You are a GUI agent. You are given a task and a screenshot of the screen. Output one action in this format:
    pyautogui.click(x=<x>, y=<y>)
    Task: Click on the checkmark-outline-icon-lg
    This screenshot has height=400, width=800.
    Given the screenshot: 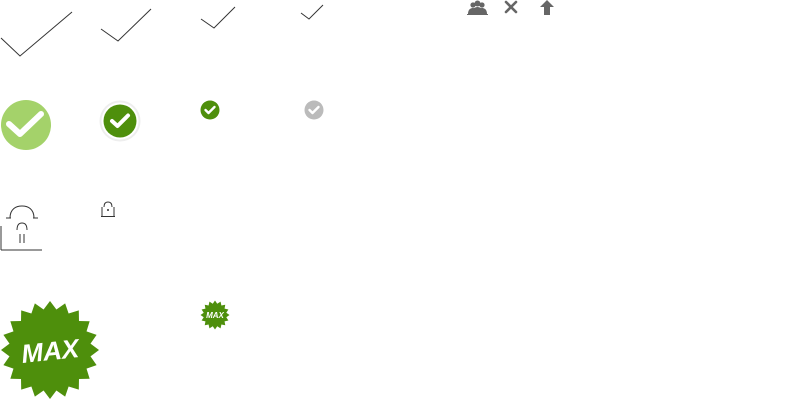 What is the action you would take?
    pyautogui.click(x=126, y=26)
    